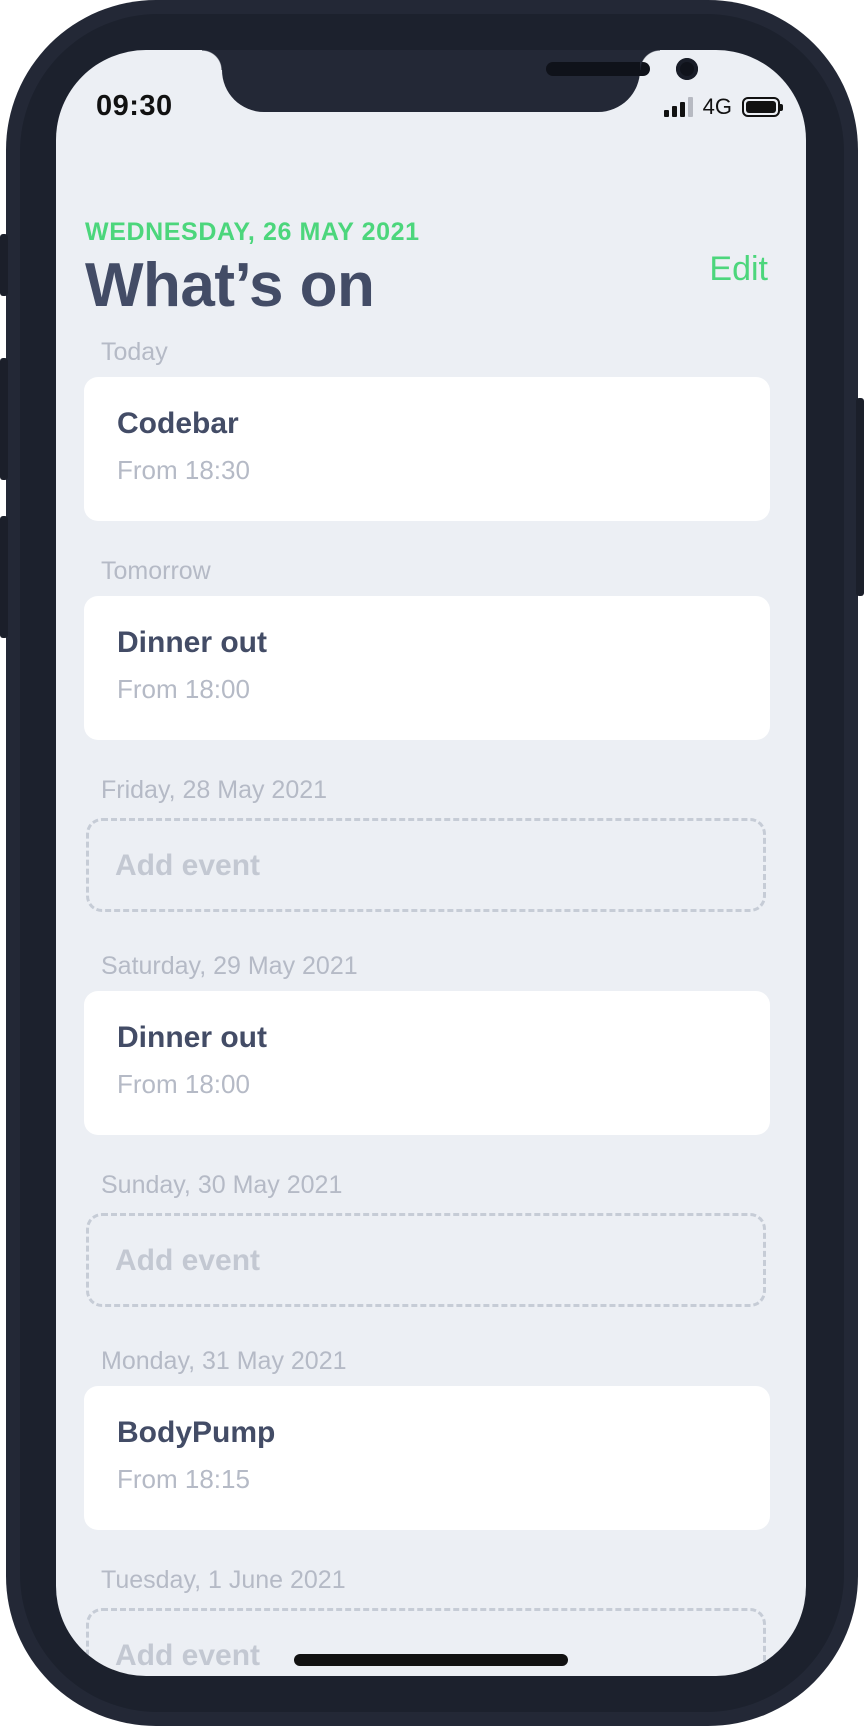  Describe the element at coordinates (427, 1458) in the screenshot. I see `event-card: BodyPump From 18:15` at that location.